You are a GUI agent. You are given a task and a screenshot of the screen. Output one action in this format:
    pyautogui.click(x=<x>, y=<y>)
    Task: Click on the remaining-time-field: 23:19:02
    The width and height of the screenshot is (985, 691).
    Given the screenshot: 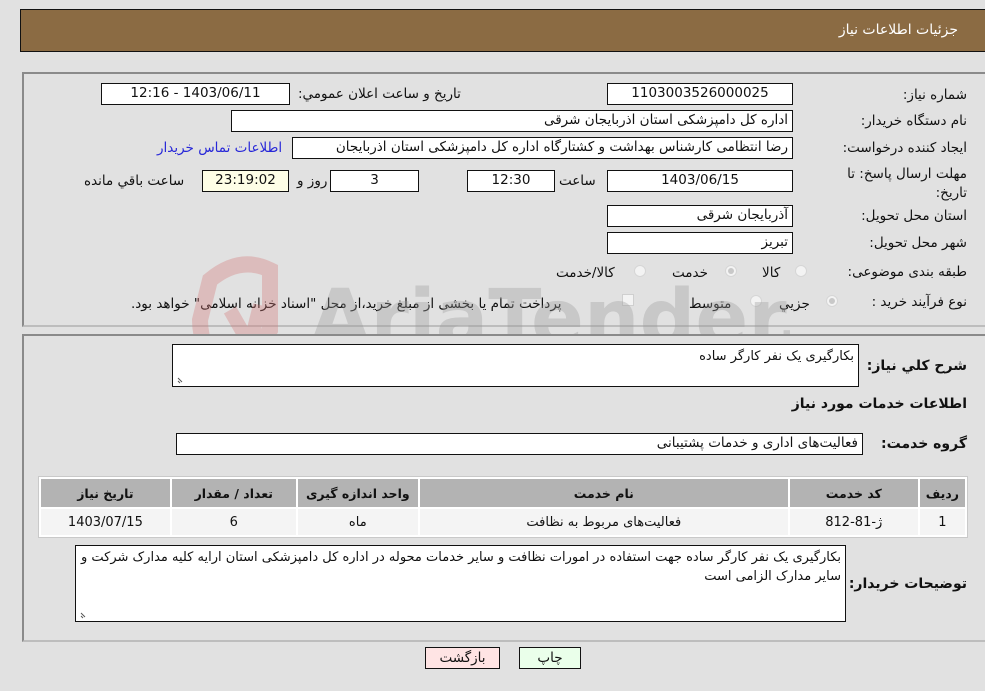 What is the action you would take?
    pyautogui.click(x=245, y=181)
    